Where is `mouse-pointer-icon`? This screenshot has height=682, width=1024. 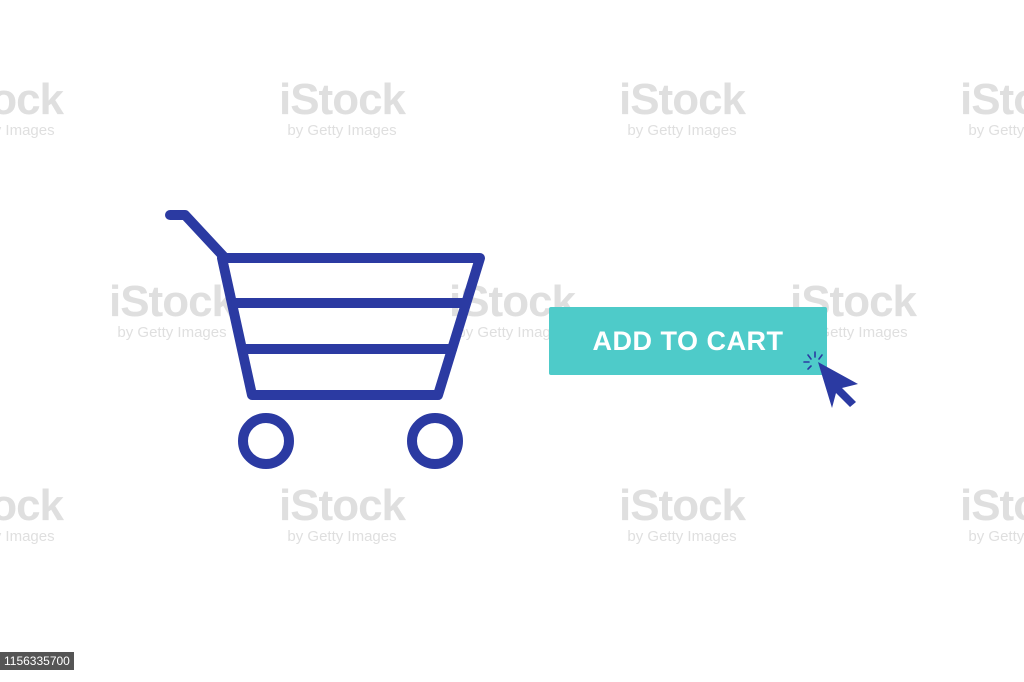
mouse-pointer-icon is located at coordinates (830, 379).